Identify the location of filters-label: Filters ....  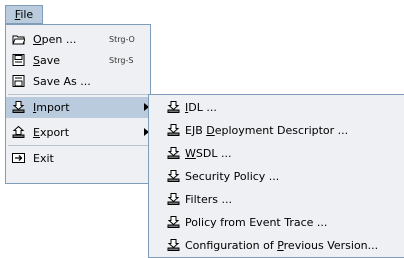
(208, 199).